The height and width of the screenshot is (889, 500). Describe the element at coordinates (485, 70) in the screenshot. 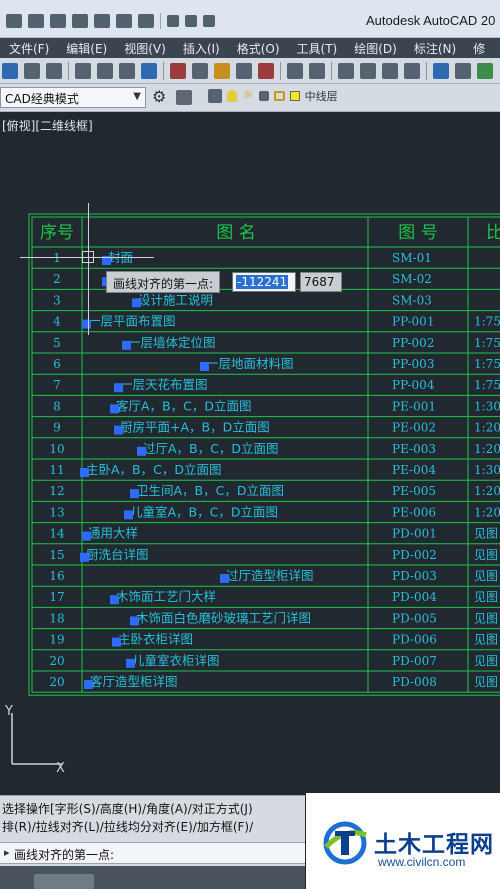

I see `tool-palettes-icon` at that location.